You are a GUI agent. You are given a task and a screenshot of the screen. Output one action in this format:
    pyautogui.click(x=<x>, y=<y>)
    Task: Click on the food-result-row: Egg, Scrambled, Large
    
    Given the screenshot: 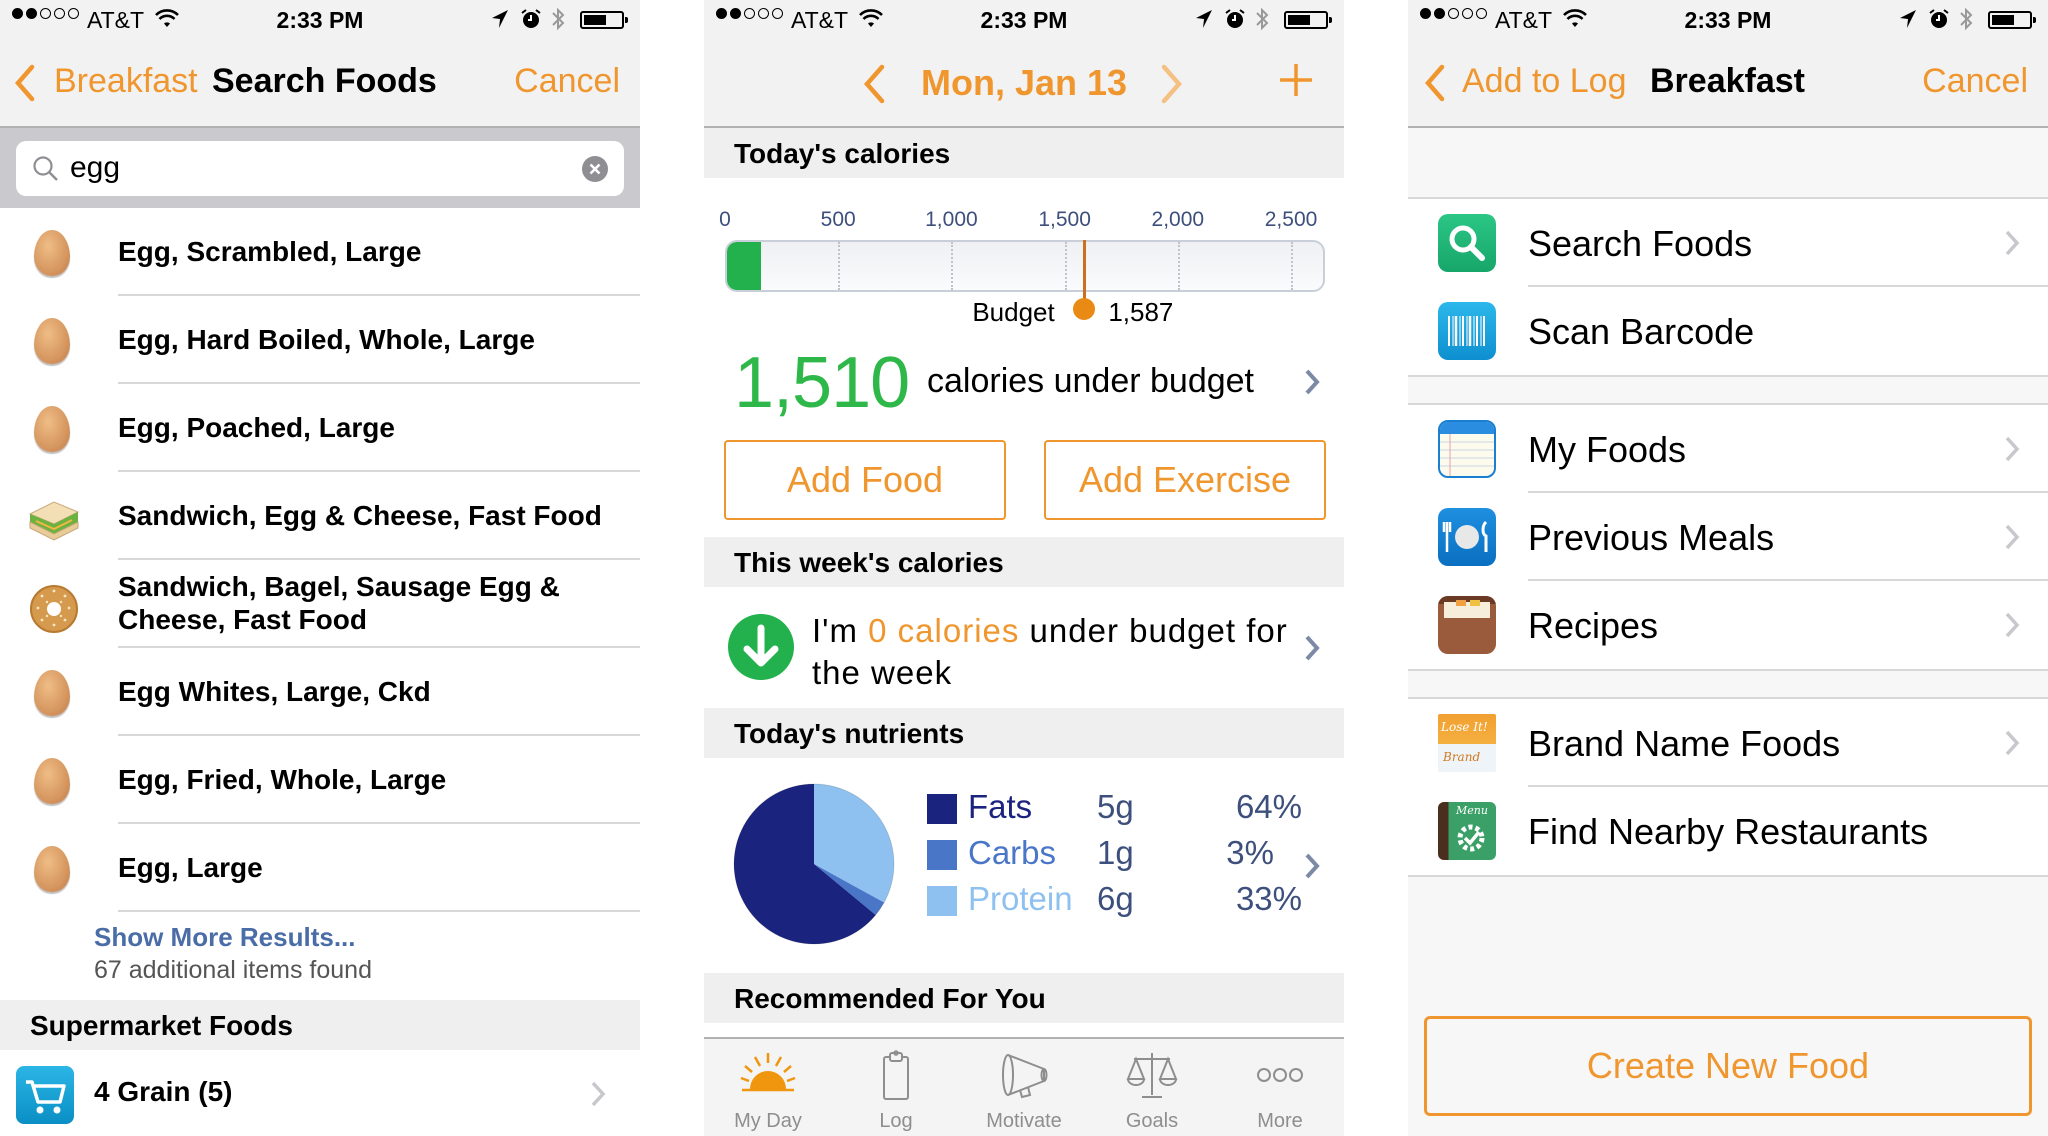 What is the action you would take?
    pyautogui.click(x=320, y=252)
    